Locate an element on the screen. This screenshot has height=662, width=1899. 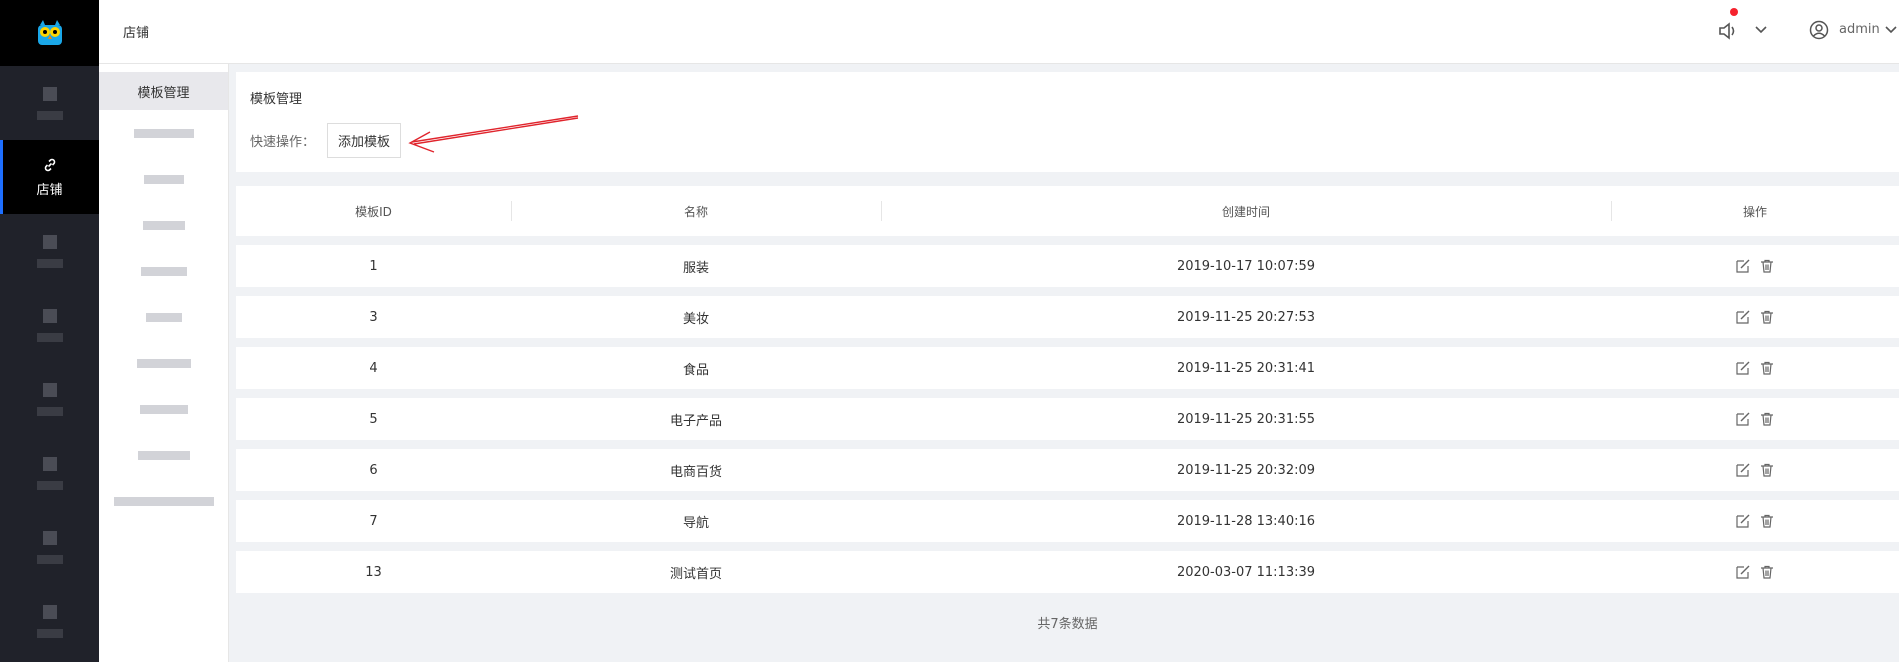
user-avatar-icon is located at coordinates (1819, 30).